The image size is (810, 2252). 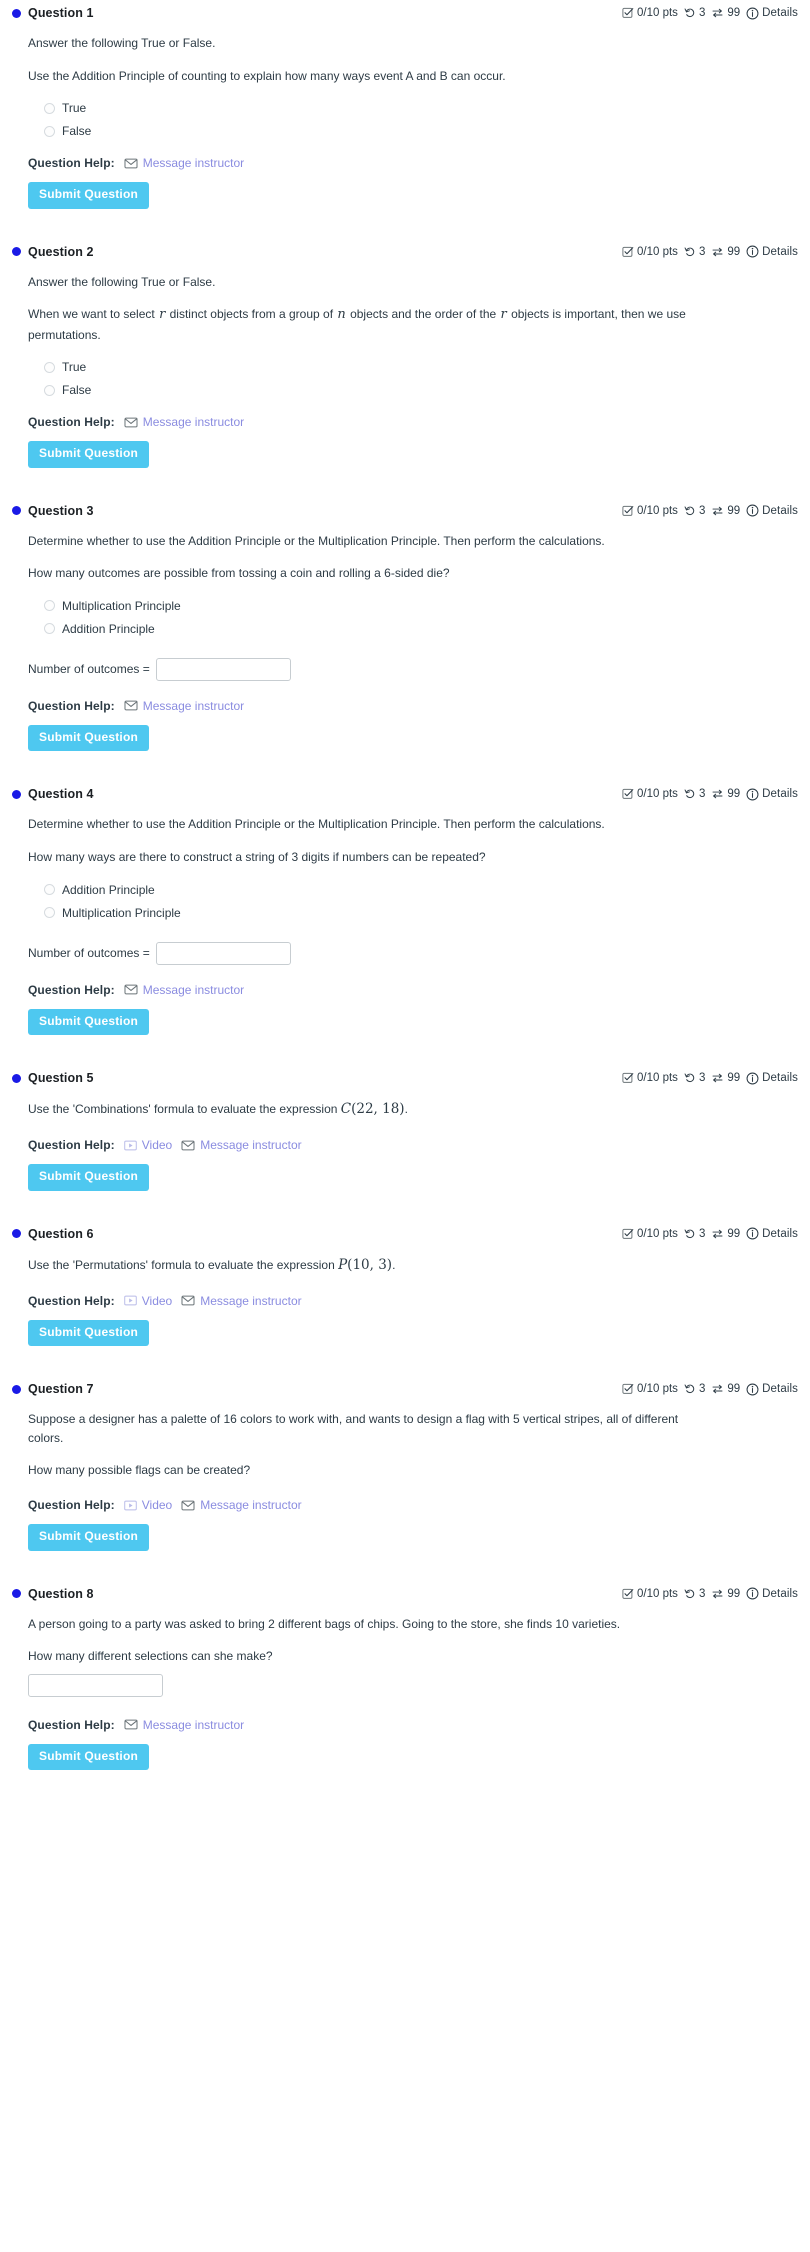 I want to click on question-title: Question 1, so click(x=61, y=13).